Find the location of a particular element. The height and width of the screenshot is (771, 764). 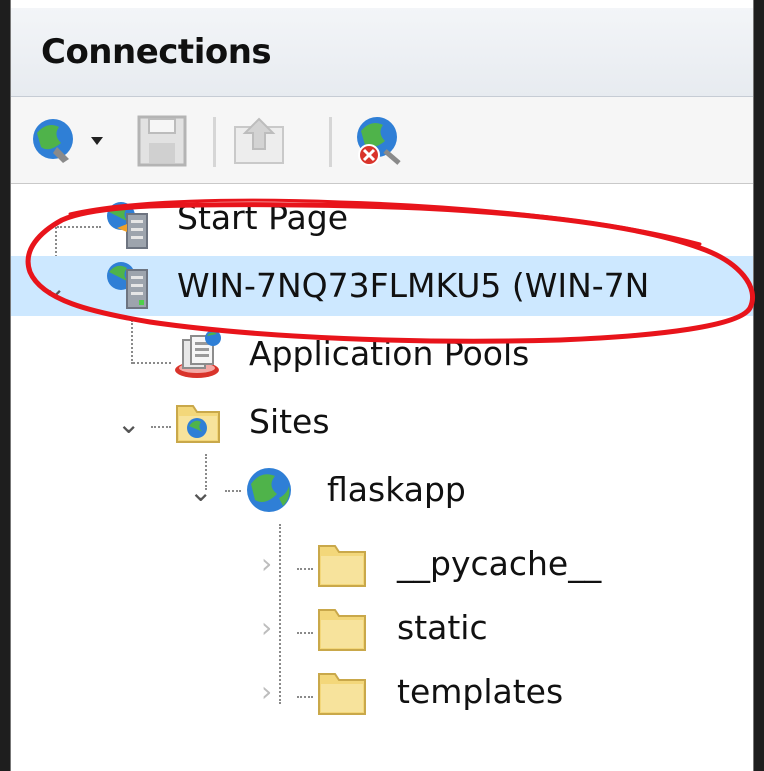

tree-item-sites: ⌄ Sites is located at coordinates (382, 422).